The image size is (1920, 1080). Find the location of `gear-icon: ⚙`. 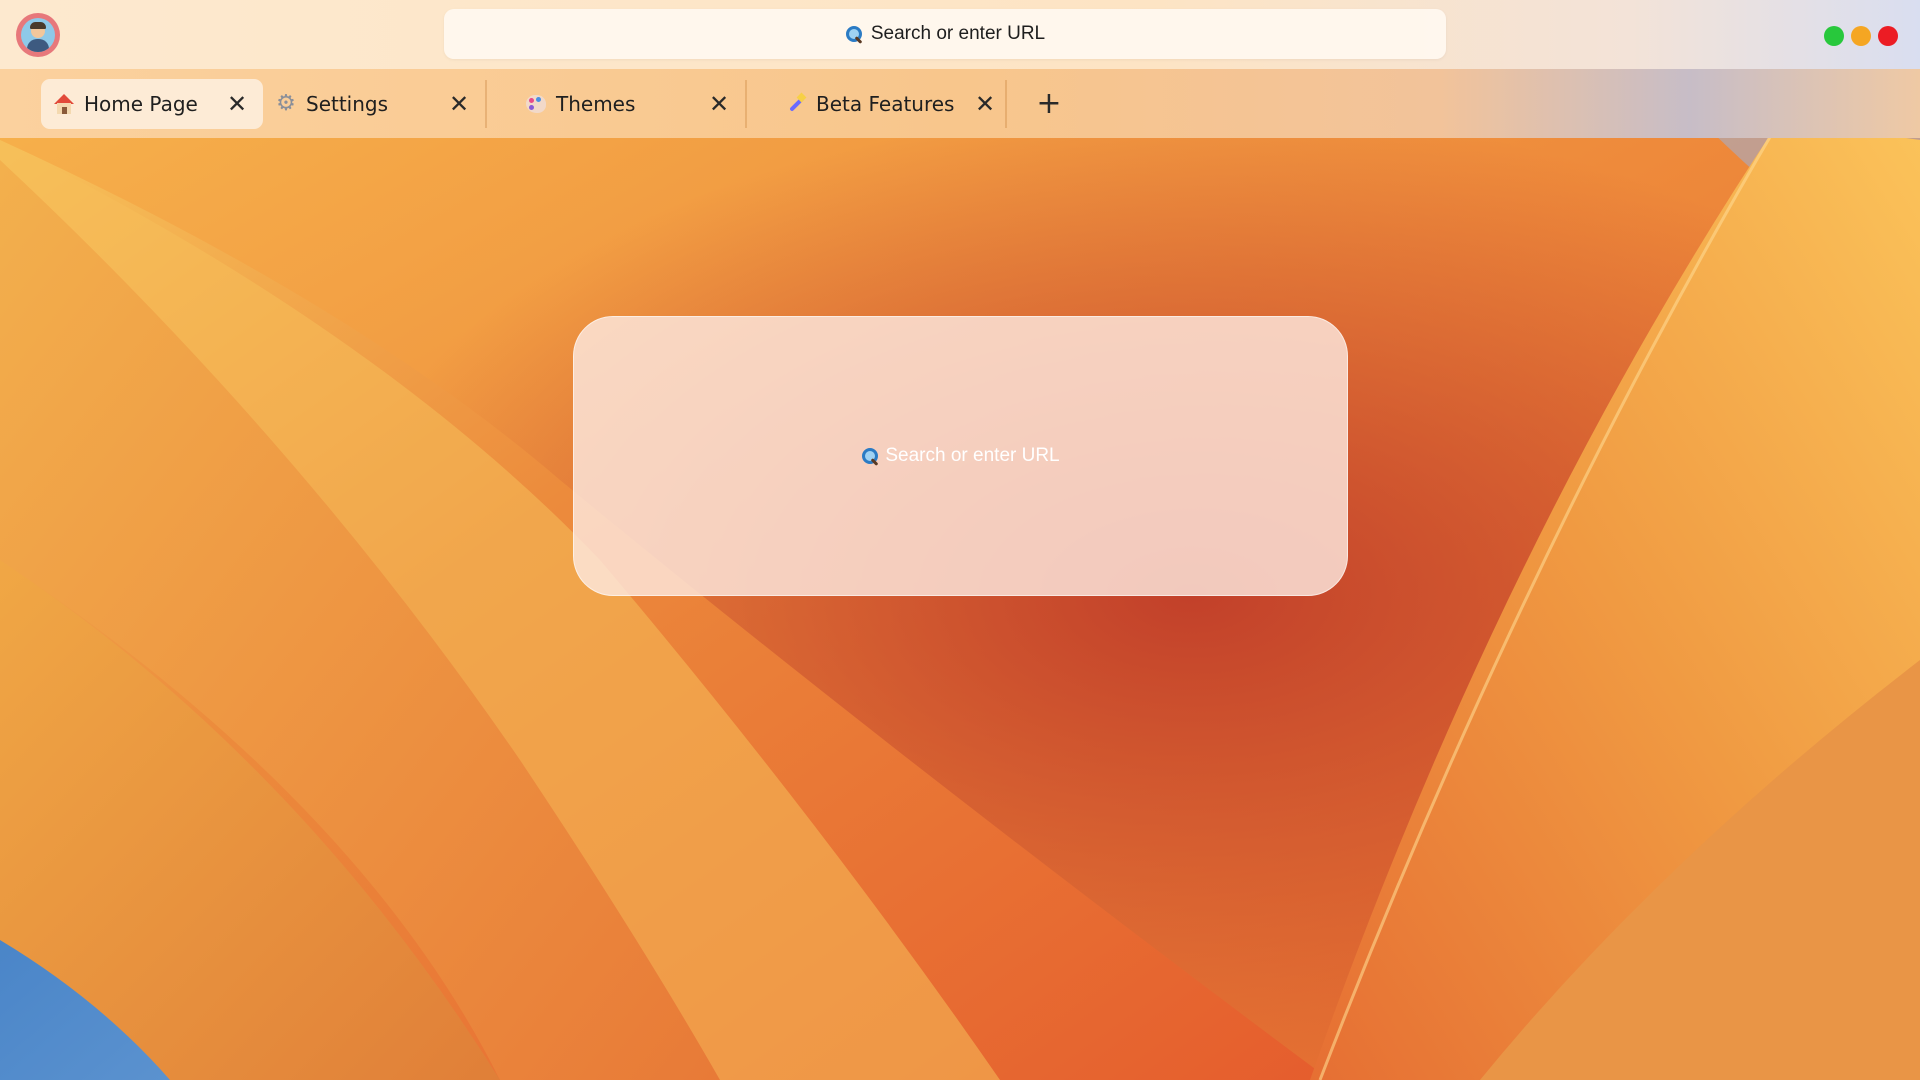

gear-icon: ⚙ is located at coordinates (286, 103).